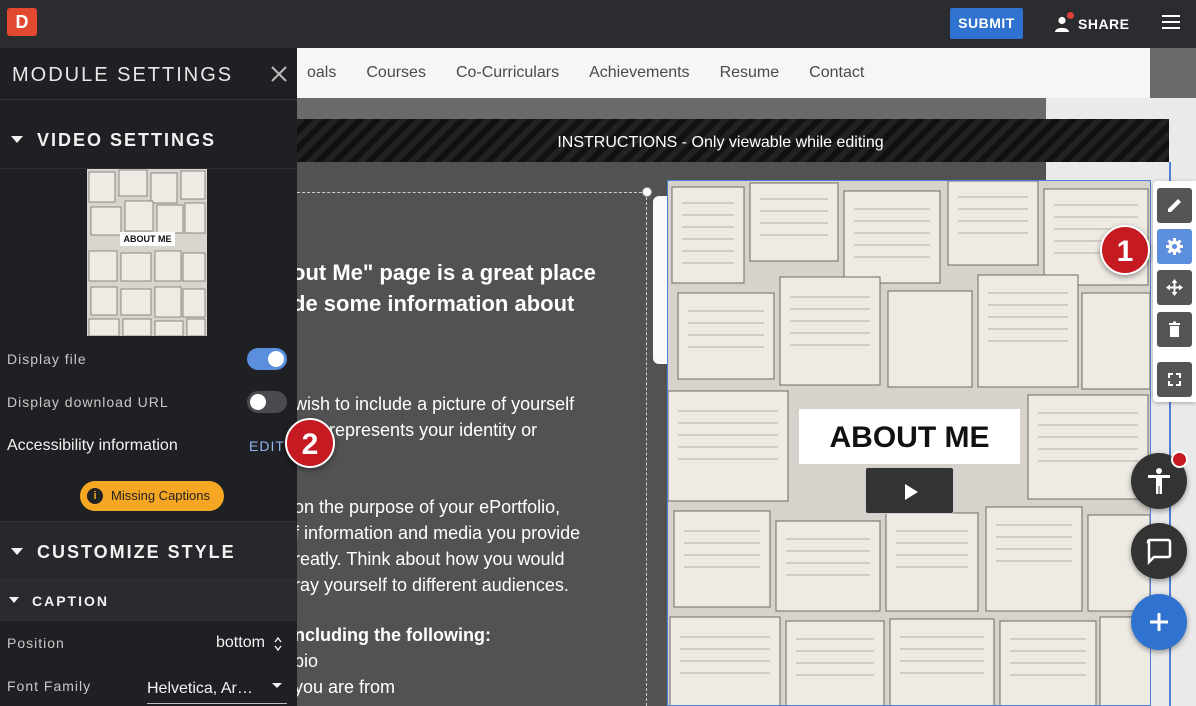 The height and width of the screenshot is (706, 1196). What do you see at coordinates (127, 140) in the screenshot?
I see `video-settings-title: VIDEO SETTINGS` at bounding box center [127, 140].